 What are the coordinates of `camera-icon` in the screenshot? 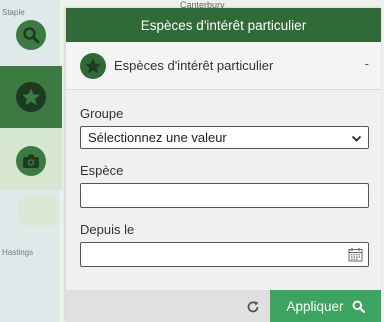 It's located at (31, 161).